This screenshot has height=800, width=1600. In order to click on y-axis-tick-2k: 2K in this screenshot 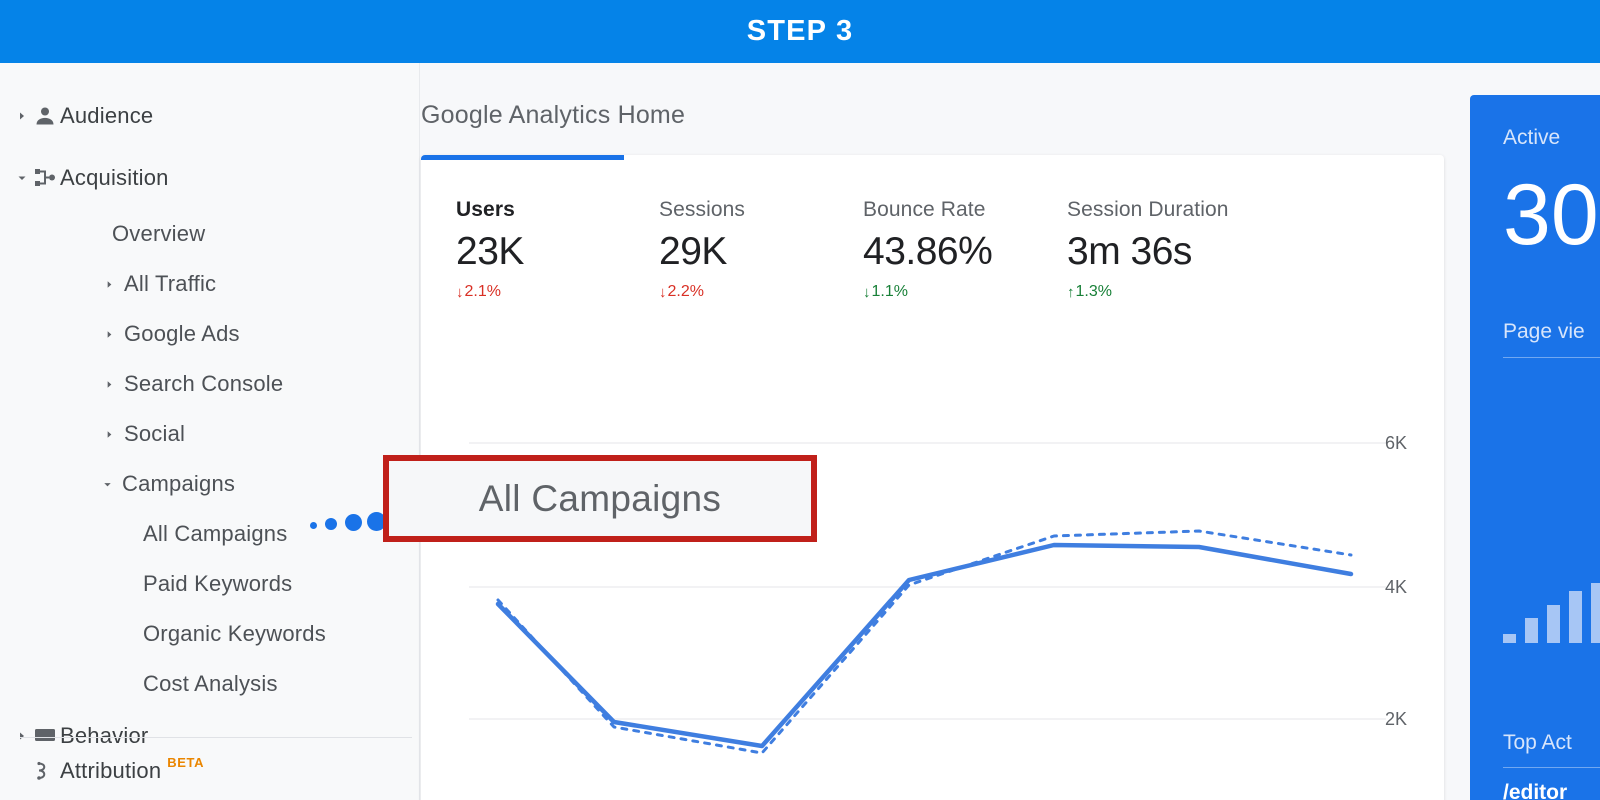, I will do `click(1395, 719)`.